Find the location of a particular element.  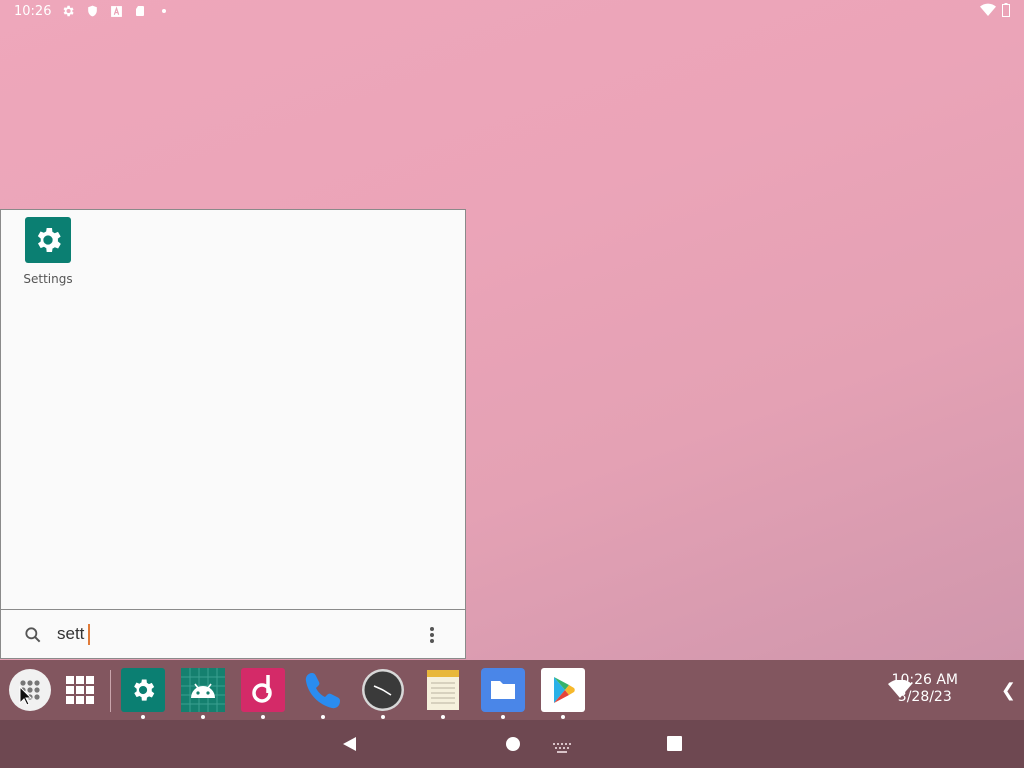

status-system-icons is located at coordinates (995, 12).